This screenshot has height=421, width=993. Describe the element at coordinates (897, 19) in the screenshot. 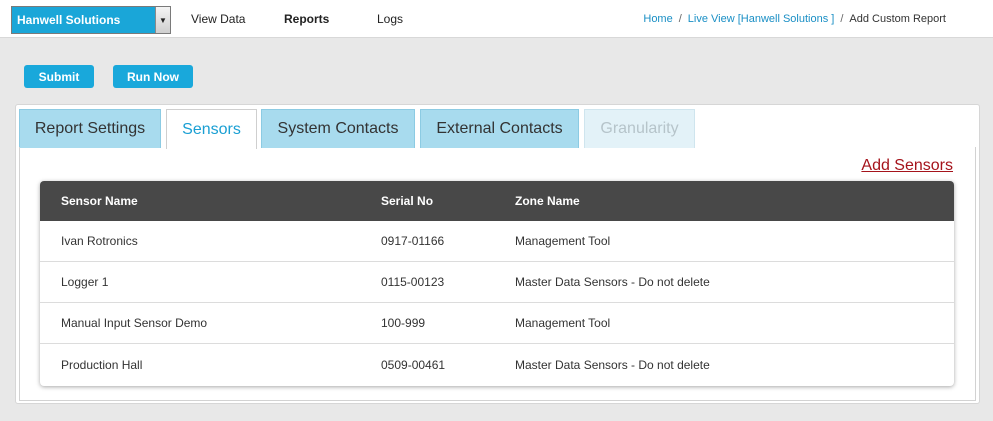

I see `breadcrumb-current: Add Custom Report` at that location.